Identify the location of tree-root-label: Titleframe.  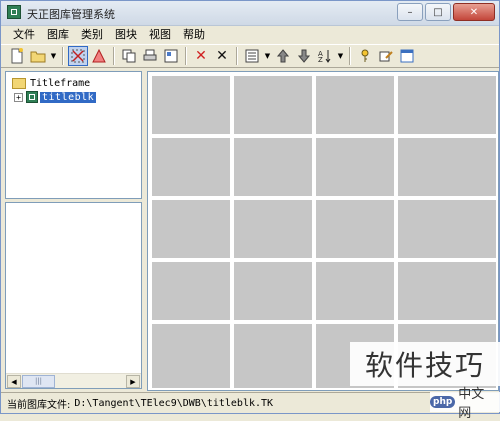
(60, 83).